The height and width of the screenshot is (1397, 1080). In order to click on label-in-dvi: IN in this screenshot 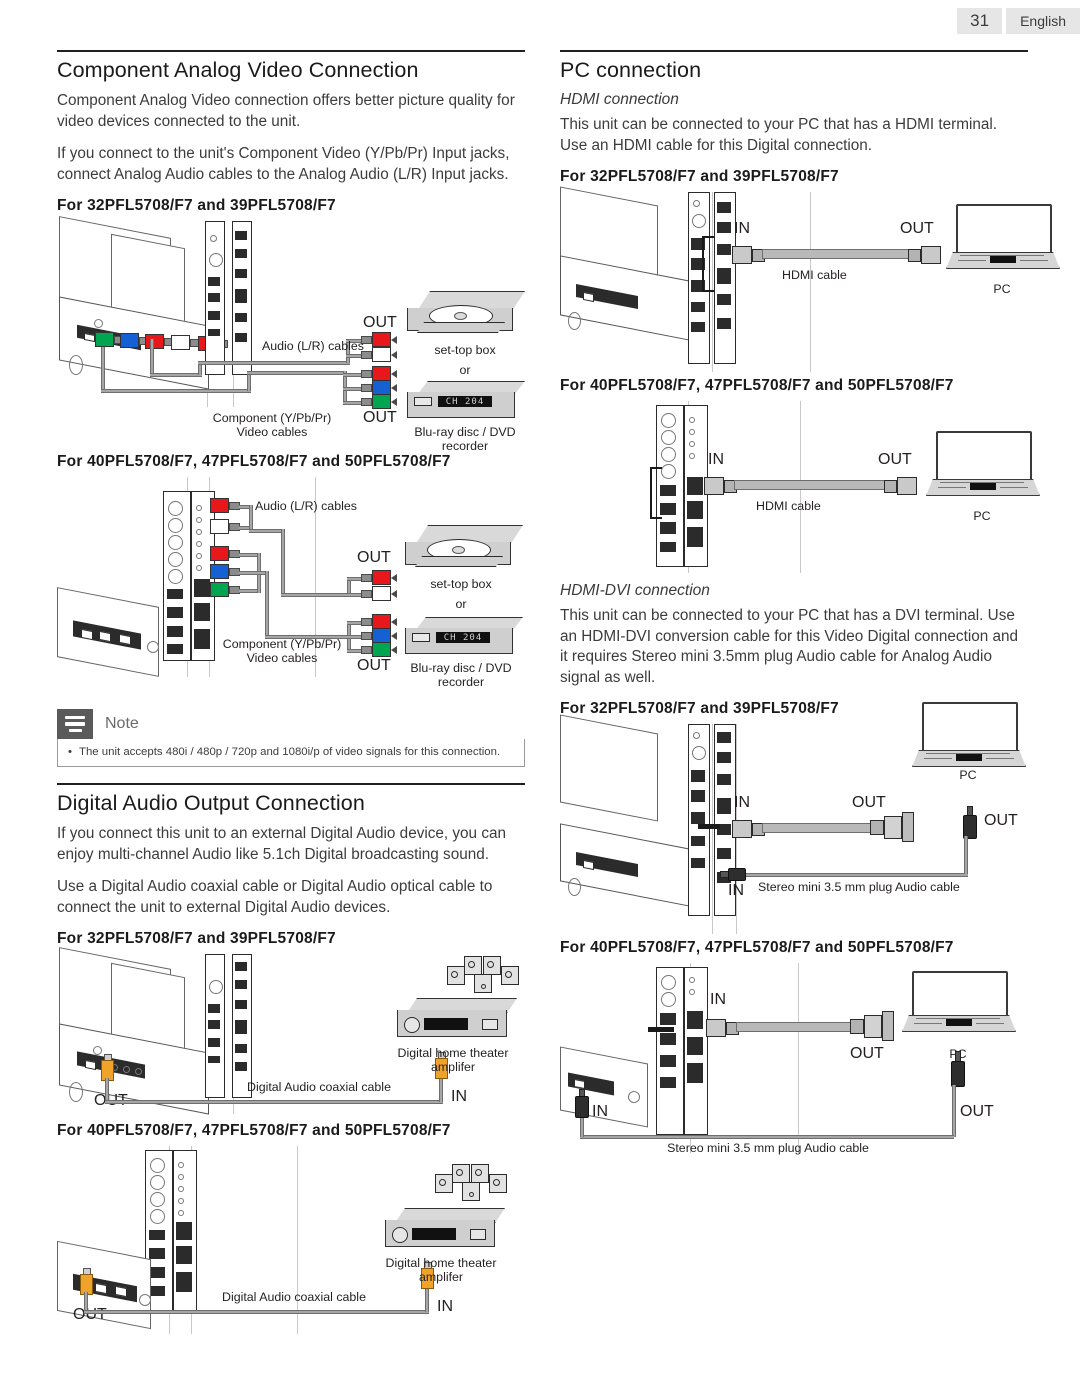, I will do `click(742, 802)`.